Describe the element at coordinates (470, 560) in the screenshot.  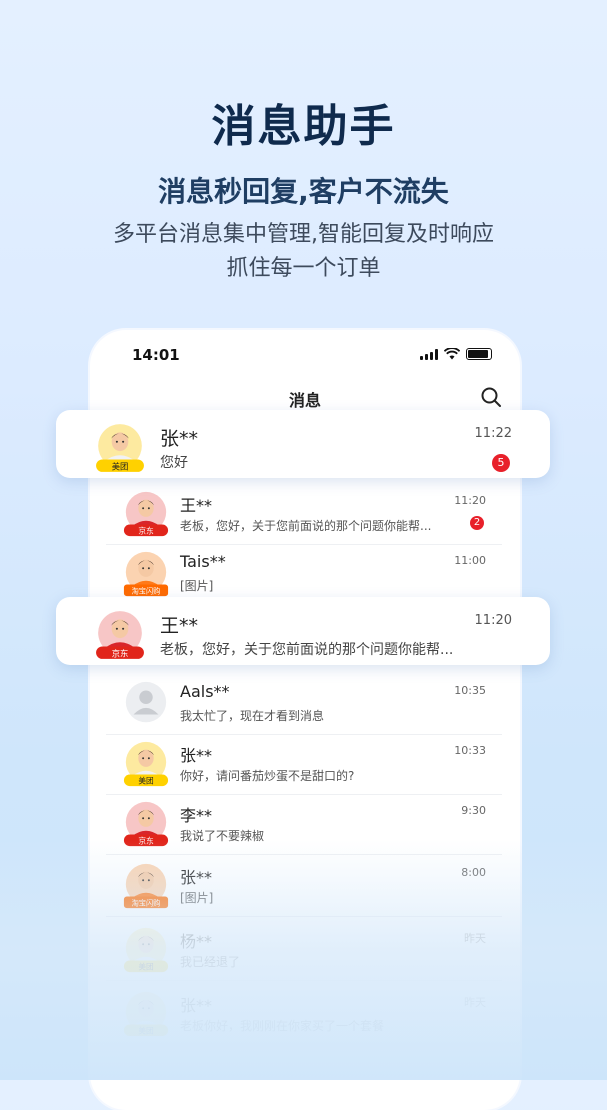
I see `message-time: 11:00` at that location.